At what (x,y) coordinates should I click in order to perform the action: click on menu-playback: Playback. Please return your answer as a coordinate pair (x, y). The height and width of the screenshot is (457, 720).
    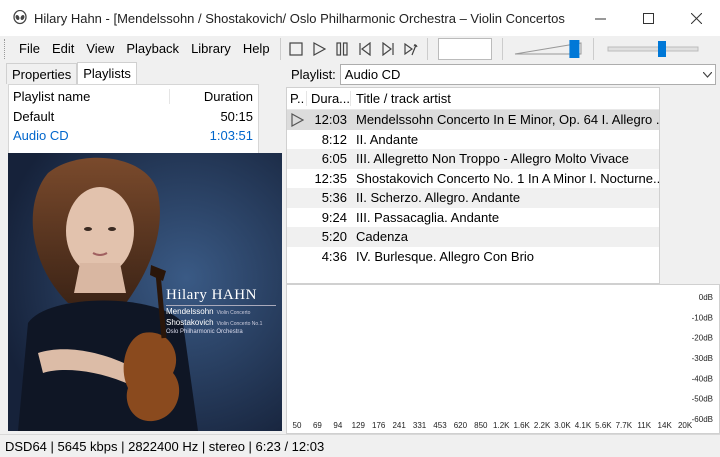
    Looking at the image, I should click on (152, 49).